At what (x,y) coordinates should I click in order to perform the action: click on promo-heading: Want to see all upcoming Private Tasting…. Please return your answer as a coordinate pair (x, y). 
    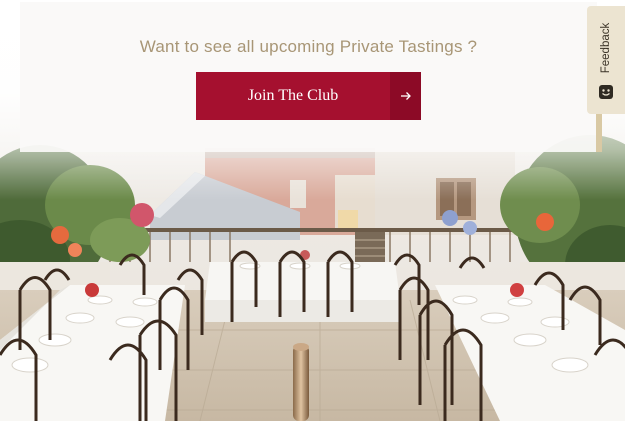
    Looking at the image, I should click on (308, 46).